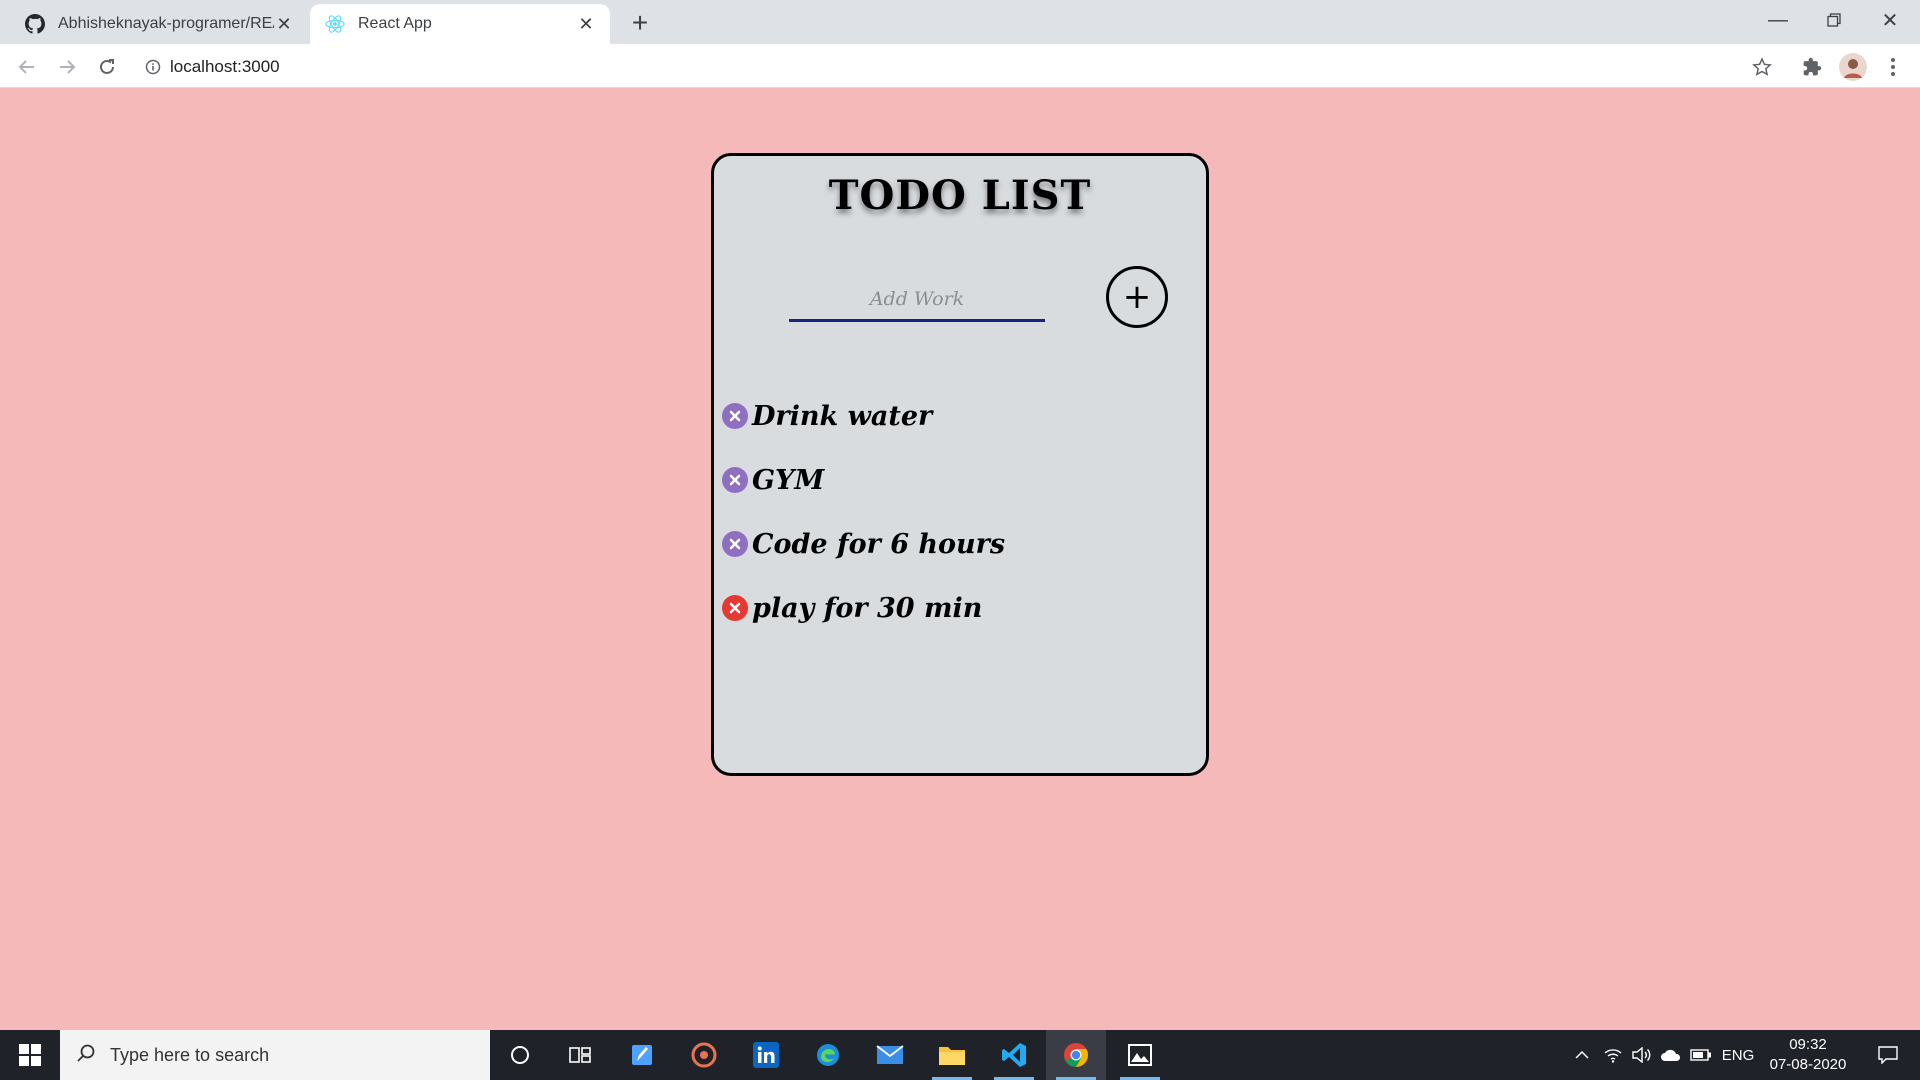 The width and height of the screenshot is (1920, 1080). Describe the element at coordinates (890, 1055) in the screenshot. I see `mail-icon` at that location.